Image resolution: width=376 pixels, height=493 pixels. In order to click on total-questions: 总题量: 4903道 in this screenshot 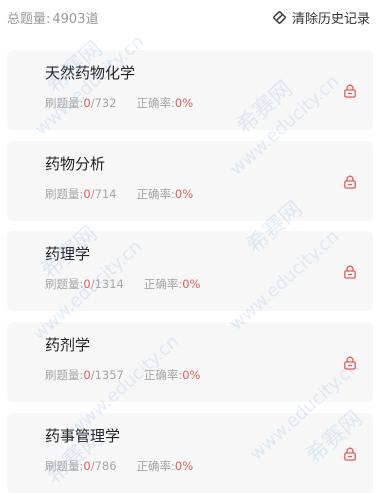, I will do `click(52, 17)`.